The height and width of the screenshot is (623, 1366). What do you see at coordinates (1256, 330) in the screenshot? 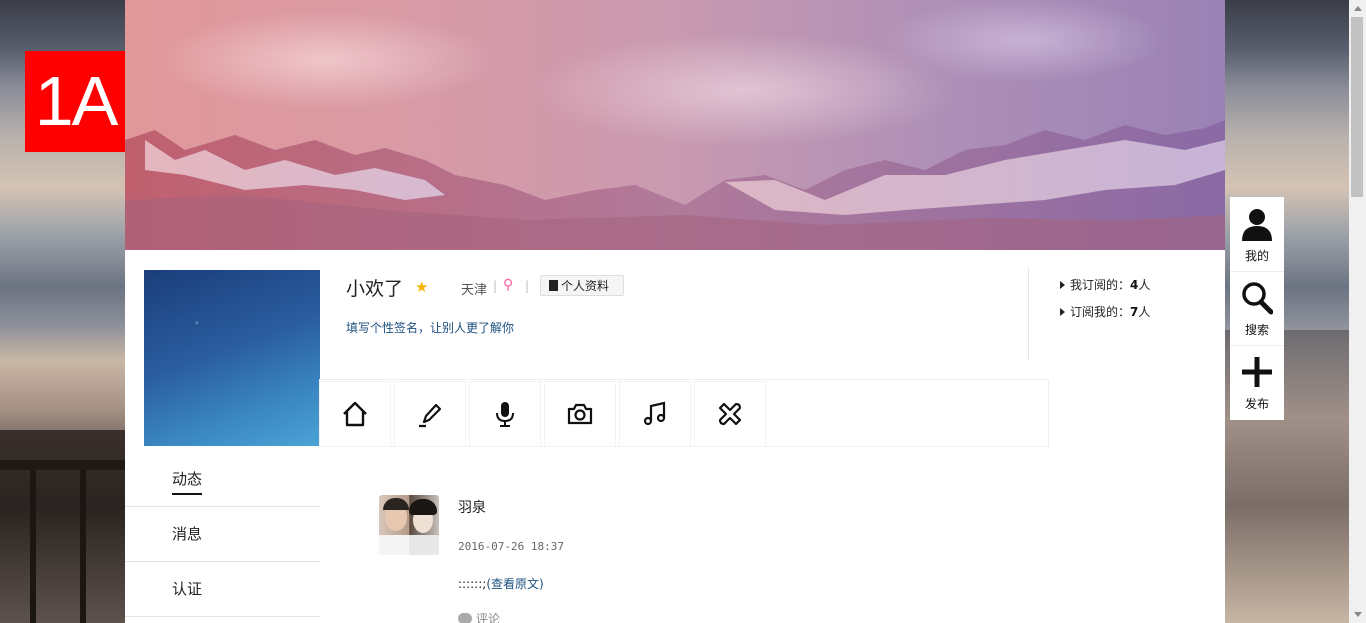
I see `search-label: 搜索` at bounding box center [1256, 330].